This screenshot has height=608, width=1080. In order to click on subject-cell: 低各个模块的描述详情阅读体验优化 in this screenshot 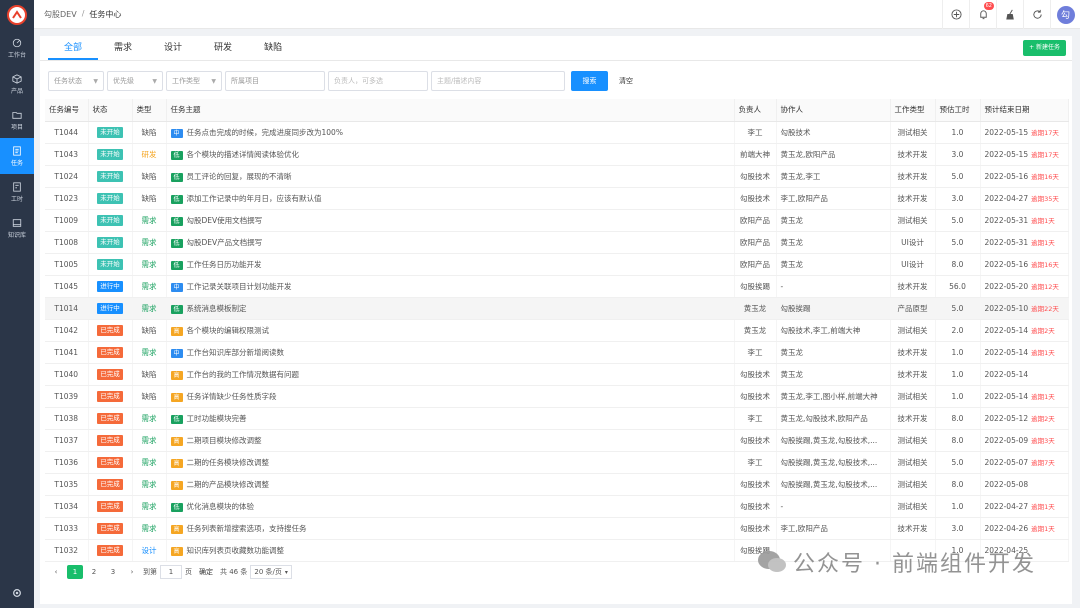, I will do `click(450, 154)`.